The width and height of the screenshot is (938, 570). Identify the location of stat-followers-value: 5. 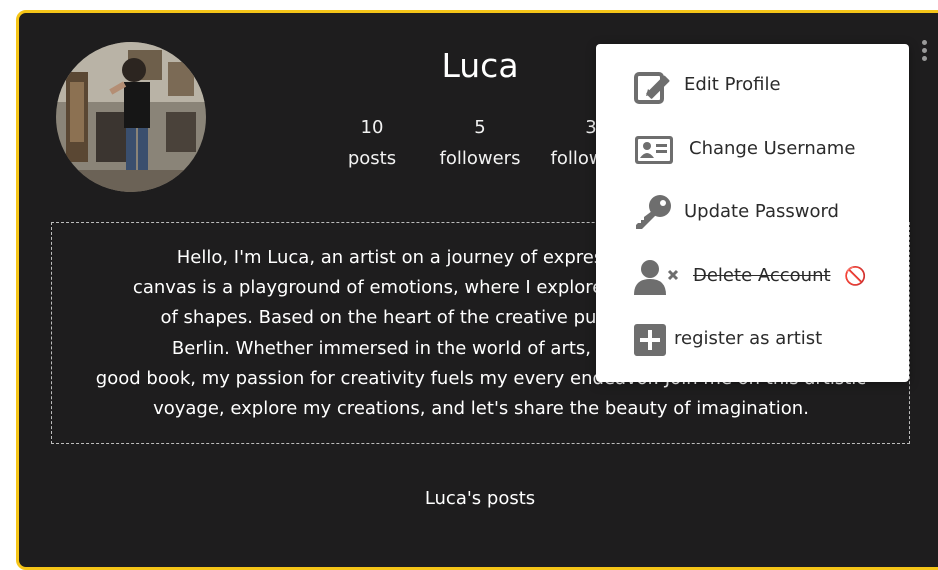
(480, 127).